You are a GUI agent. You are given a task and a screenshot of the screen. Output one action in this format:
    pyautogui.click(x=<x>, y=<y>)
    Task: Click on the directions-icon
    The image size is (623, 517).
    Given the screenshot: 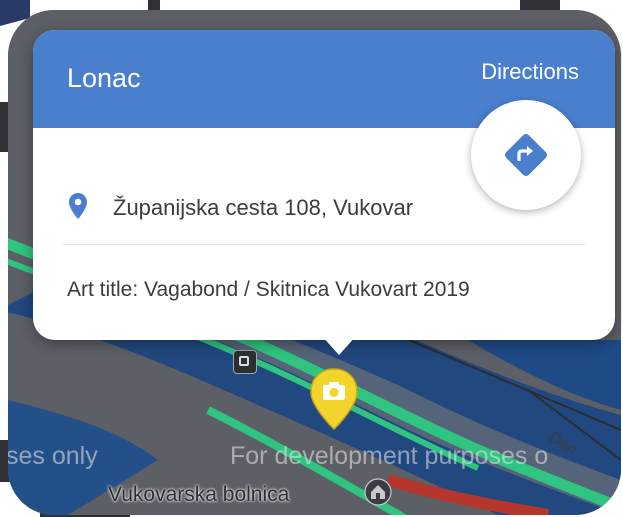 What is the action you would take?
    pyautogui.click(x=526, y=155)
    